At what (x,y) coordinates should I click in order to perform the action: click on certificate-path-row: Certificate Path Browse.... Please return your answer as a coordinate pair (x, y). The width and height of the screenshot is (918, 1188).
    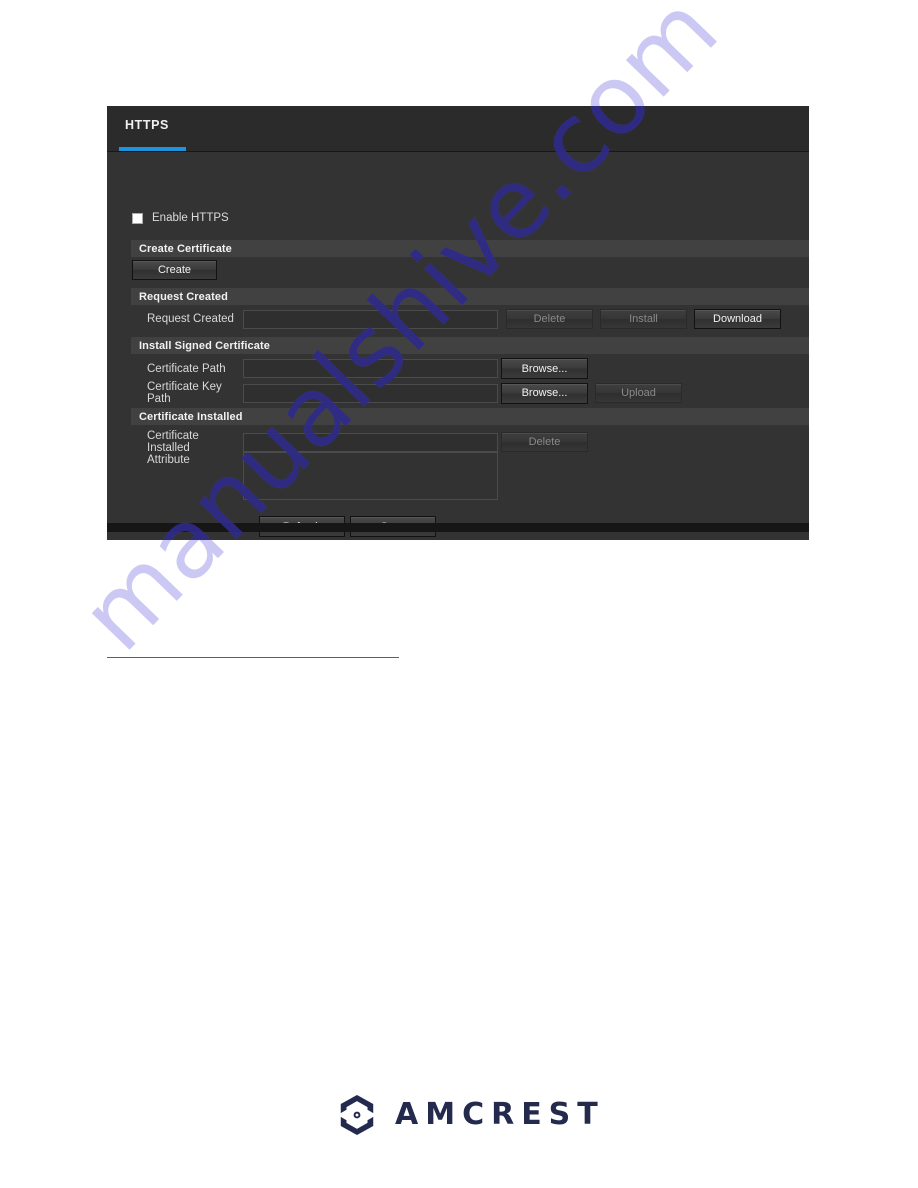
    Looking at the image, I should click on (470, 368).